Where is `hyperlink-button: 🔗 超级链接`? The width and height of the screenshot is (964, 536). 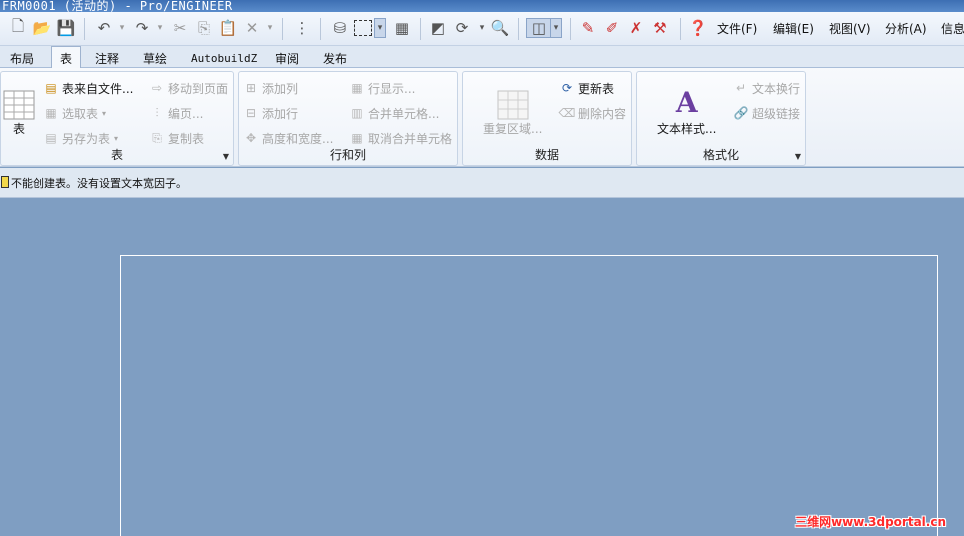 hyperlink-button: 🔗 超级链接 is located at coordinates (767, 113).